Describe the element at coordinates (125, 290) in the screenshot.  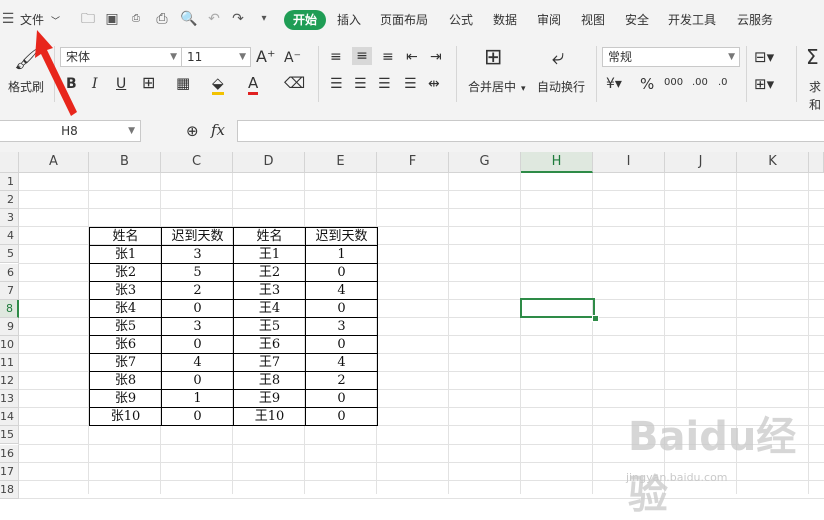
I see `table-cell: 张3` at that location.